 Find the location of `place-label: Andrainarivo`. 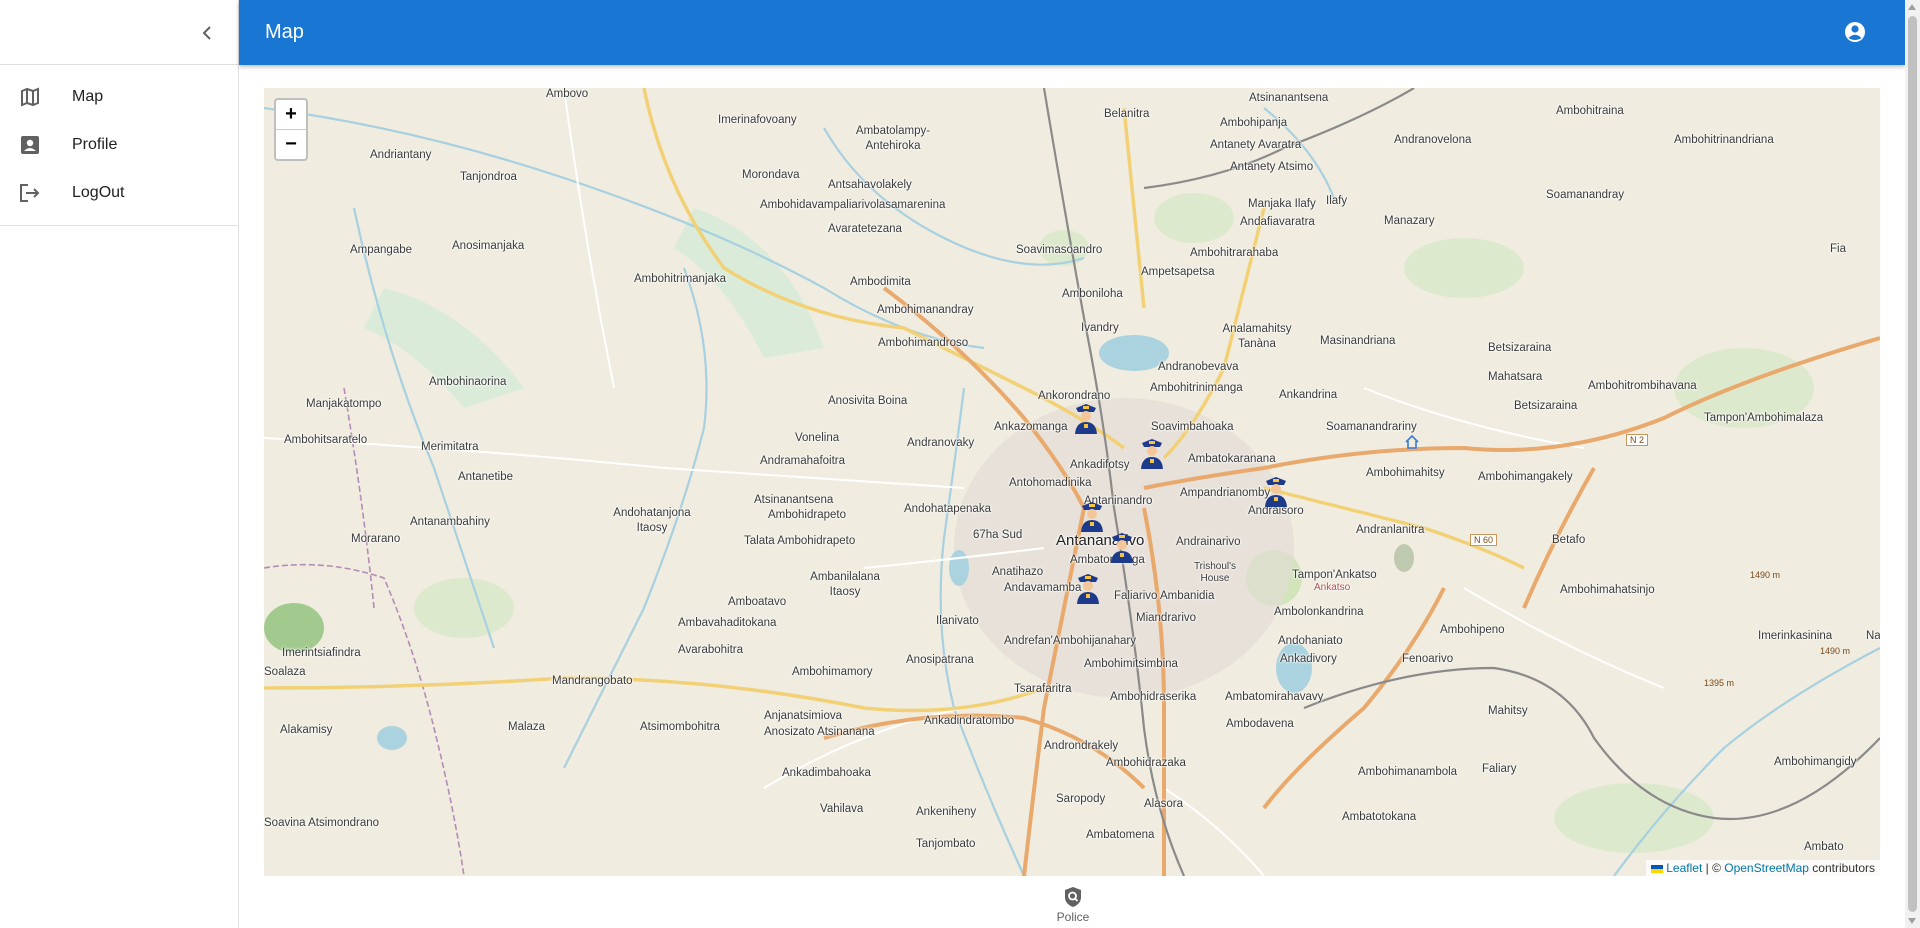

place-label: Andrainarivo is located at coordinates (1208, 542).